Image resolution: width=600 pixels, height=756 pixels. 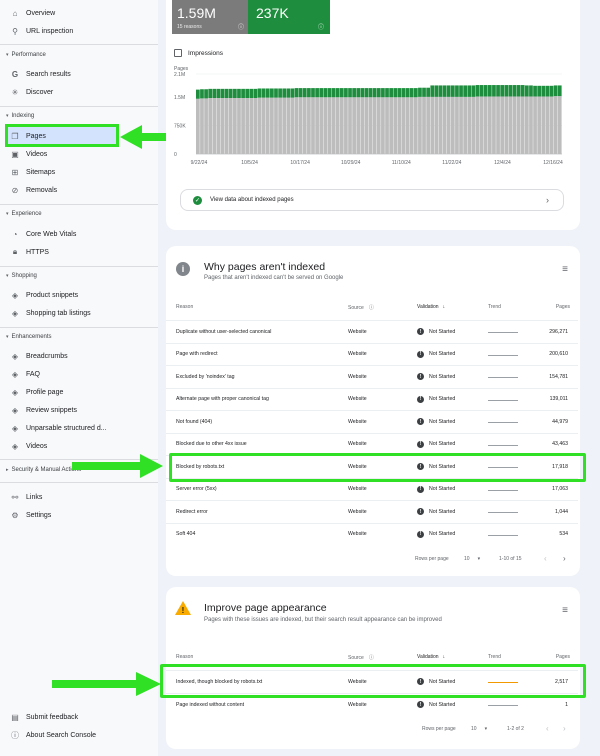 What do you see at coordinates (33, 190) in the screenshot?
I see `sidebar-item-removals: ⊘ Removals` at bounding box center [33, 190].